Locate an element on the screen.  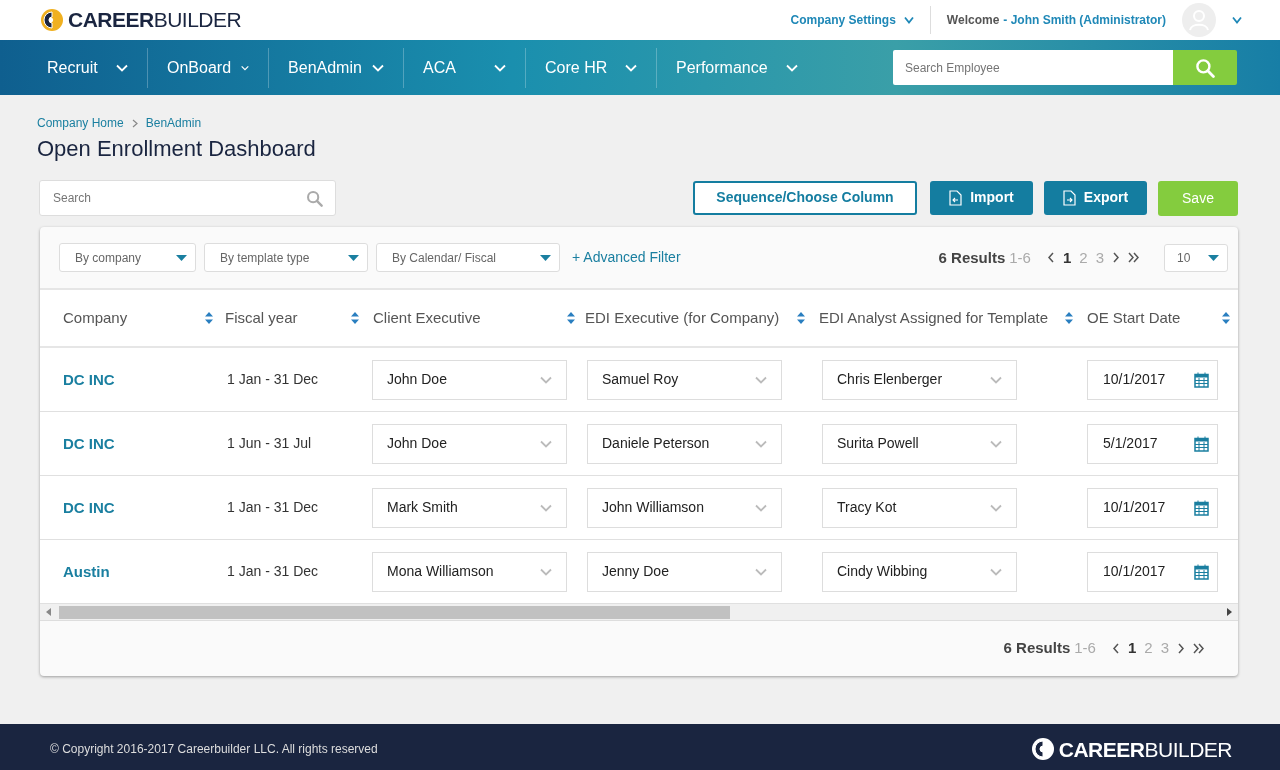
column-header: EDI Executive (for Company) is located at coordinates (682, 318).